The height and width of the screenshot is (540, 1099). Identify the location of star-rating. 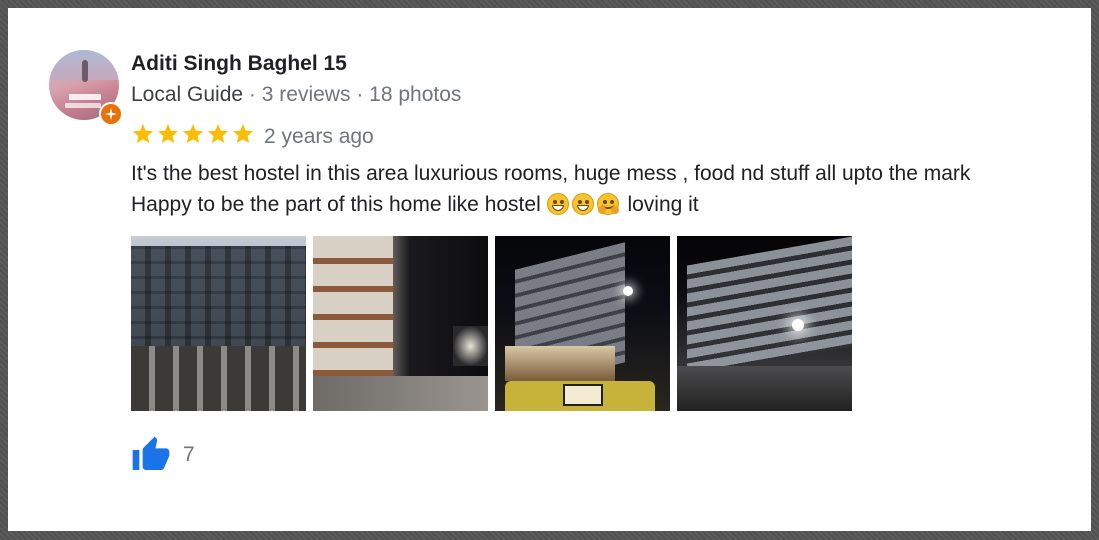
(193, 135).